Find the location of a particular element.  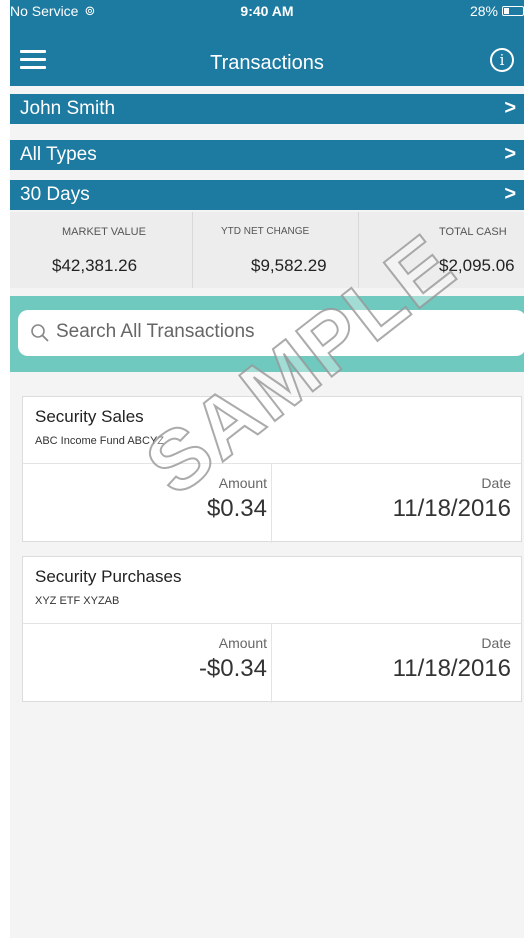

status-right: 28% is located at coordinates (497, 11).